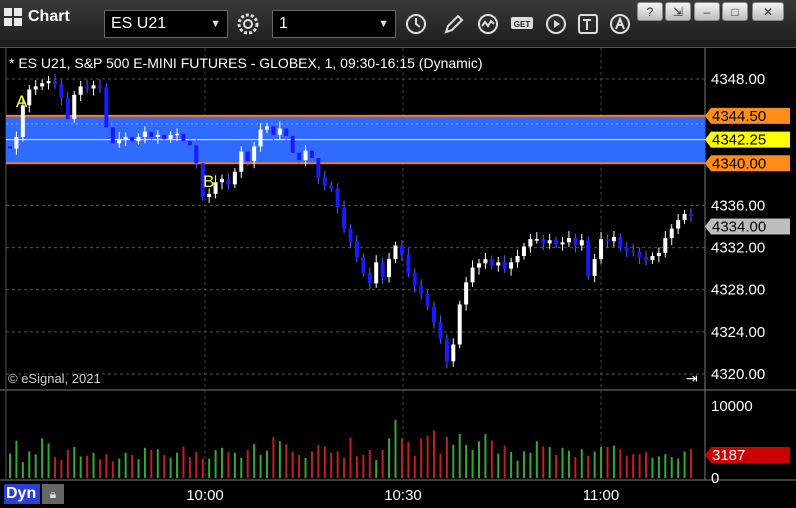 The image size is (796, 508). What do you see at coordinates (692, 378) in the screenshot?
I see `scroll-to-end-icon: ⇥` at bounding box center [692, 378].